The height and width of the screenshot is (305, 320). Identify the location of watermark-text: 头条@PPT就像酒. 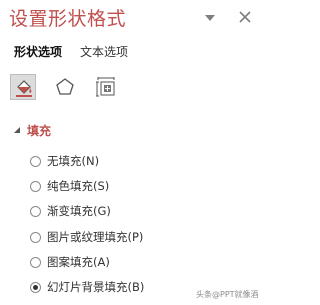
(227, 294).